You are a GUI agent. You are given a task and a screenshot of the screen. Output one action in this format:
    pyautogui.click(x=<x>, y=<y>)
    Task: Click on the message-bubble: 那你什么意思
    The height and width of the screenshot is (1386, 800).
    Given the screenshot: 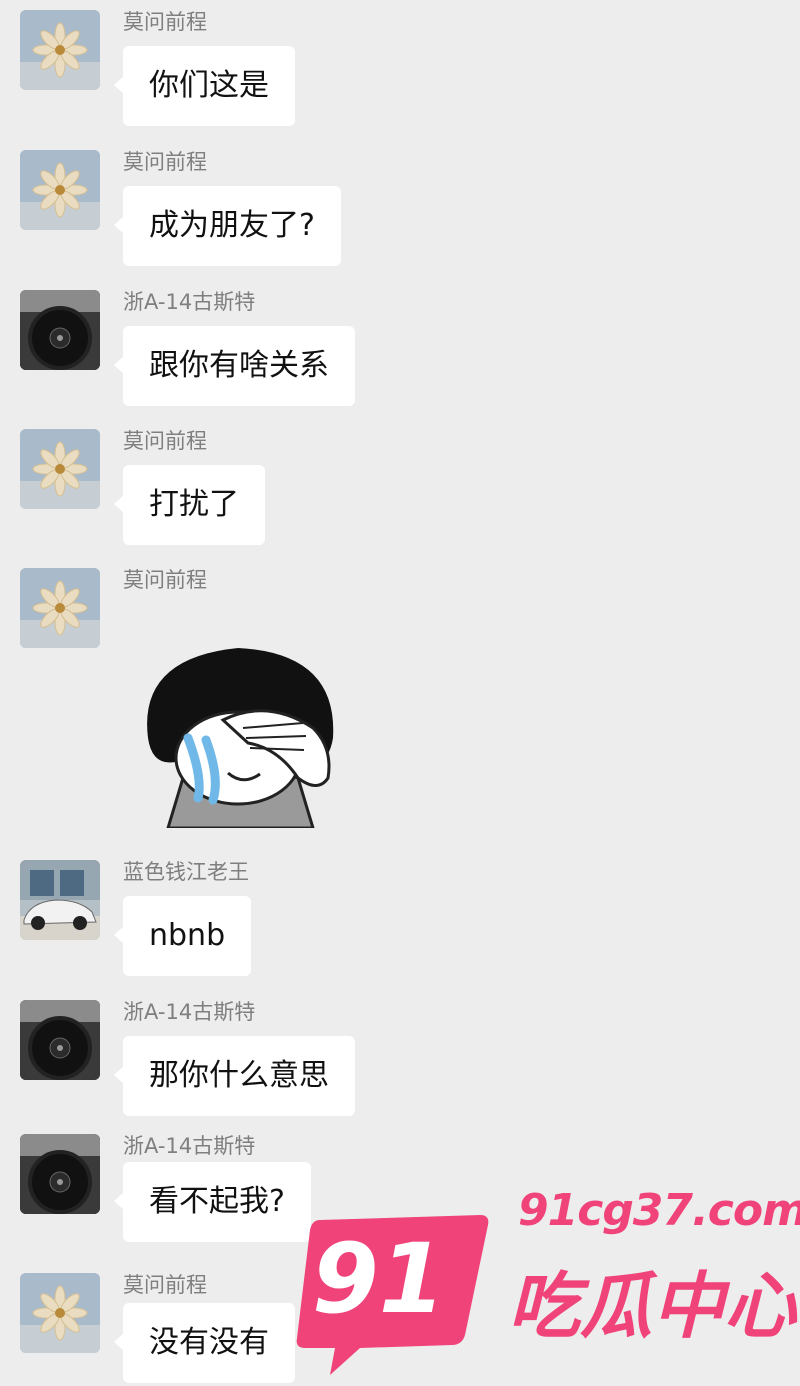 What is the action you would take?
    pyautogui.click(x=234, y=1076)
    